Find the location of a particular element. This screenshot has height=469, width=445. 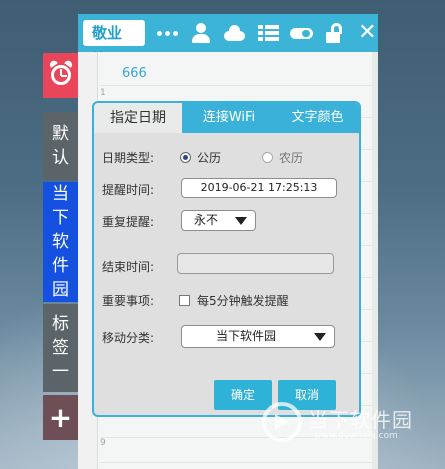

watermark-url: www.downxia.com is located at coordinates (356, 436).